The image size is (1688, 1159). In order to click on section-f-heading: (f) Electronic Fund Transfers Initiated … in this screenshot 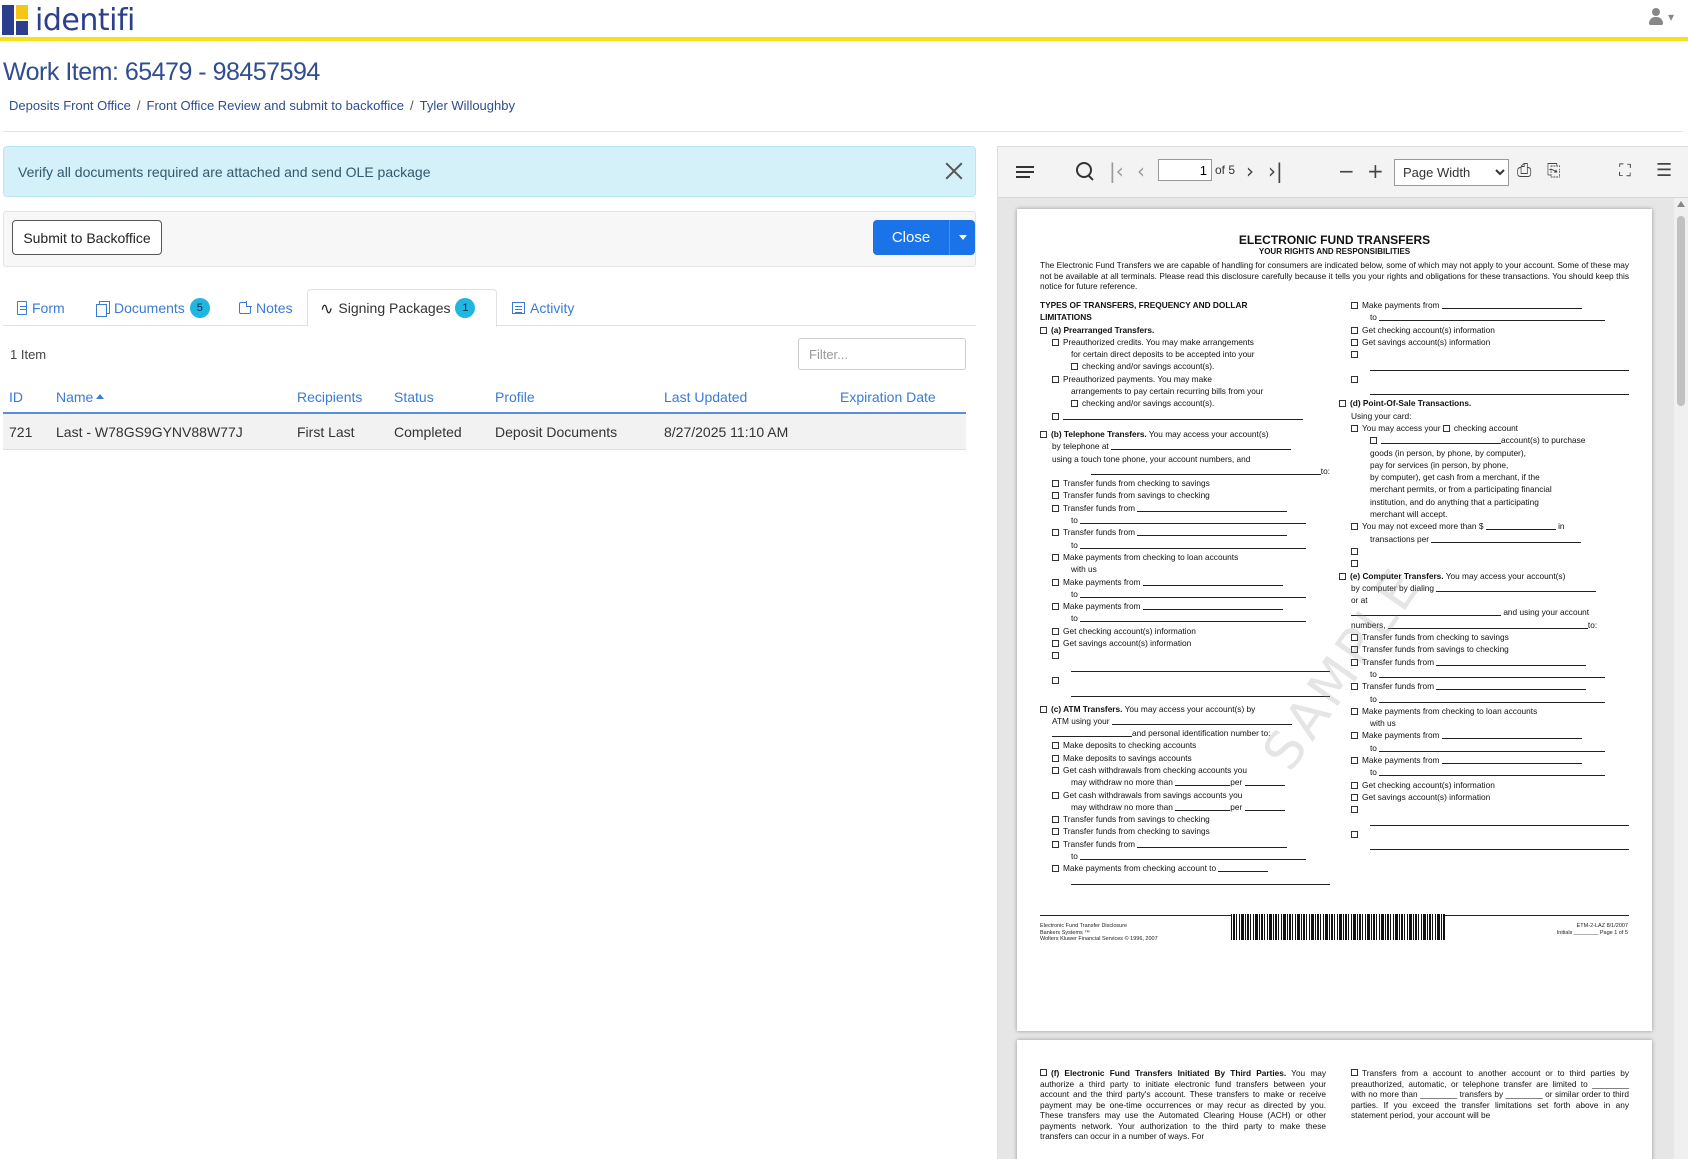, I will do `click(1169, 1073)`.